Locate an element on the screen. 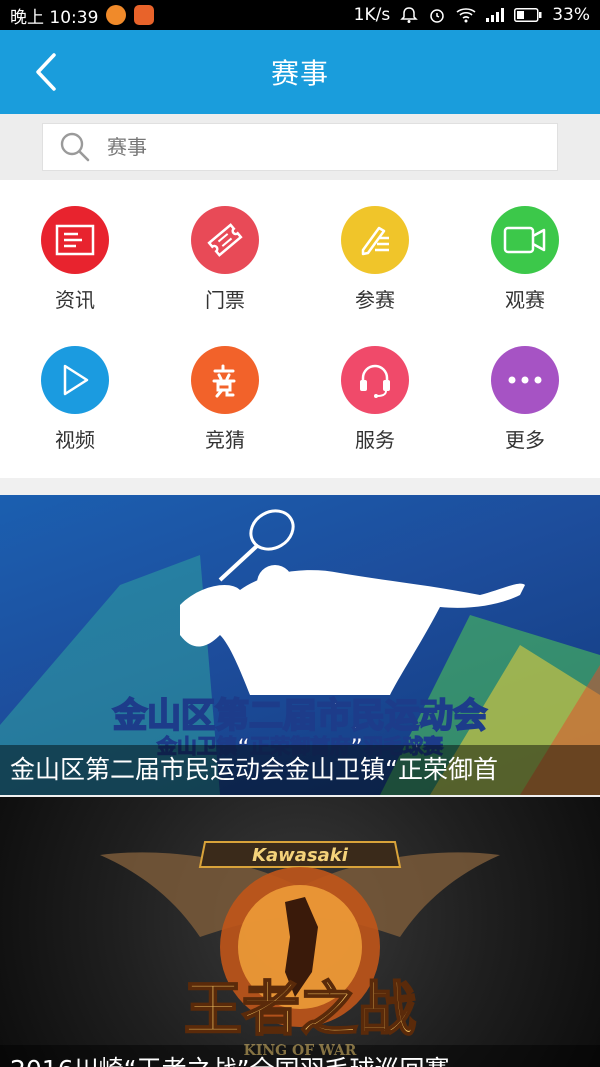 This screenshot has width=600, height=1067. search-bar-container is located at coordinates (300, 147).